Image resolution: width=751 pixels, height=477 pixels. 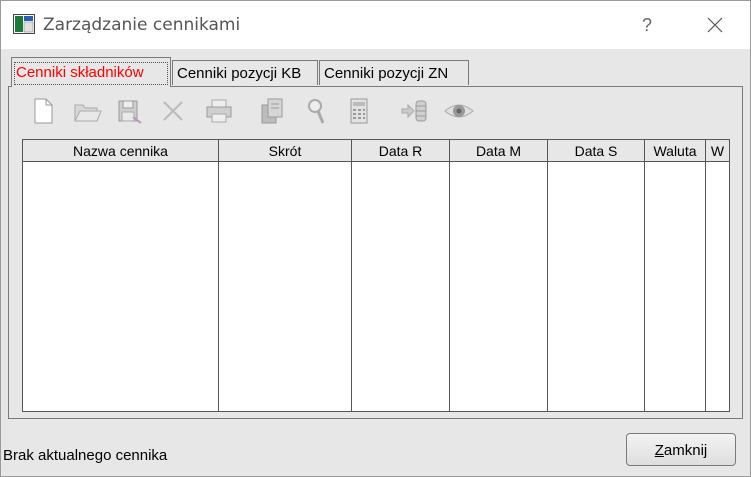 What do you see at coordinates (659, 450) in the screenshot?
I see `close-button-mnemonic: Z` at bounding box center [659, 450].